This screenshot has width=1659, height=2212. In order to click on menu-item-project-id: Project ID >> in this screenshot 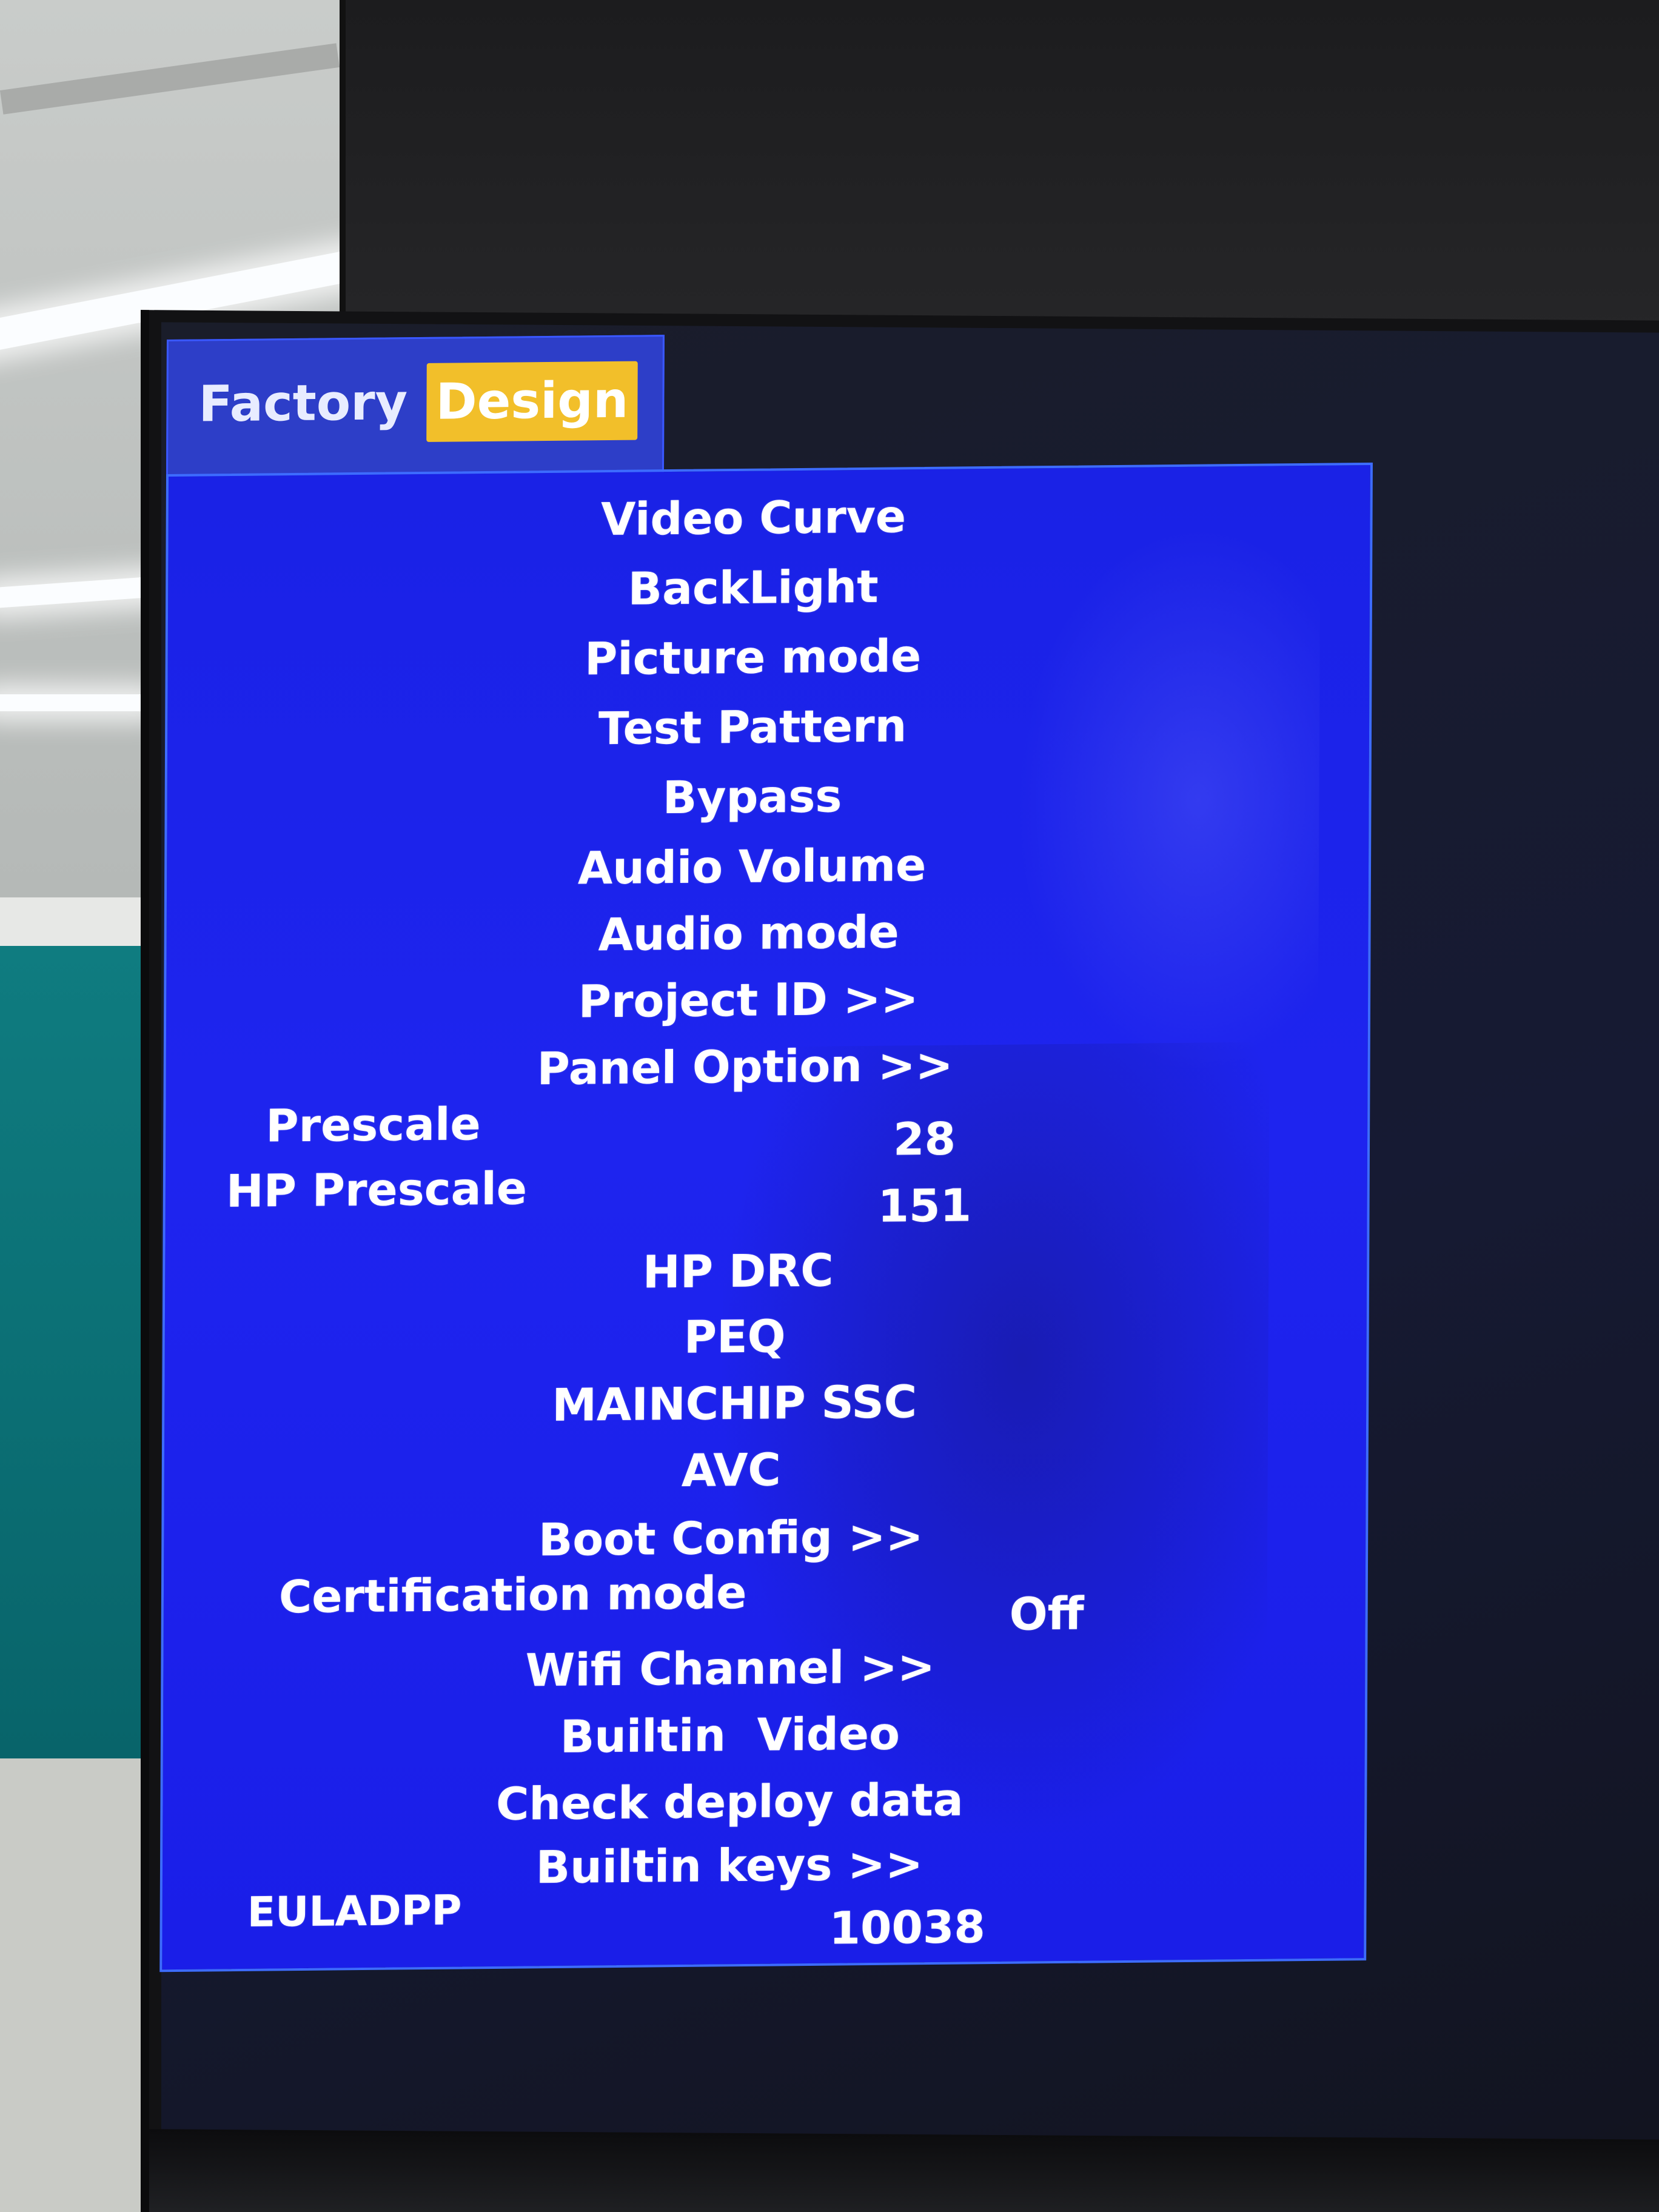, I will do `click(748, 1000)`.